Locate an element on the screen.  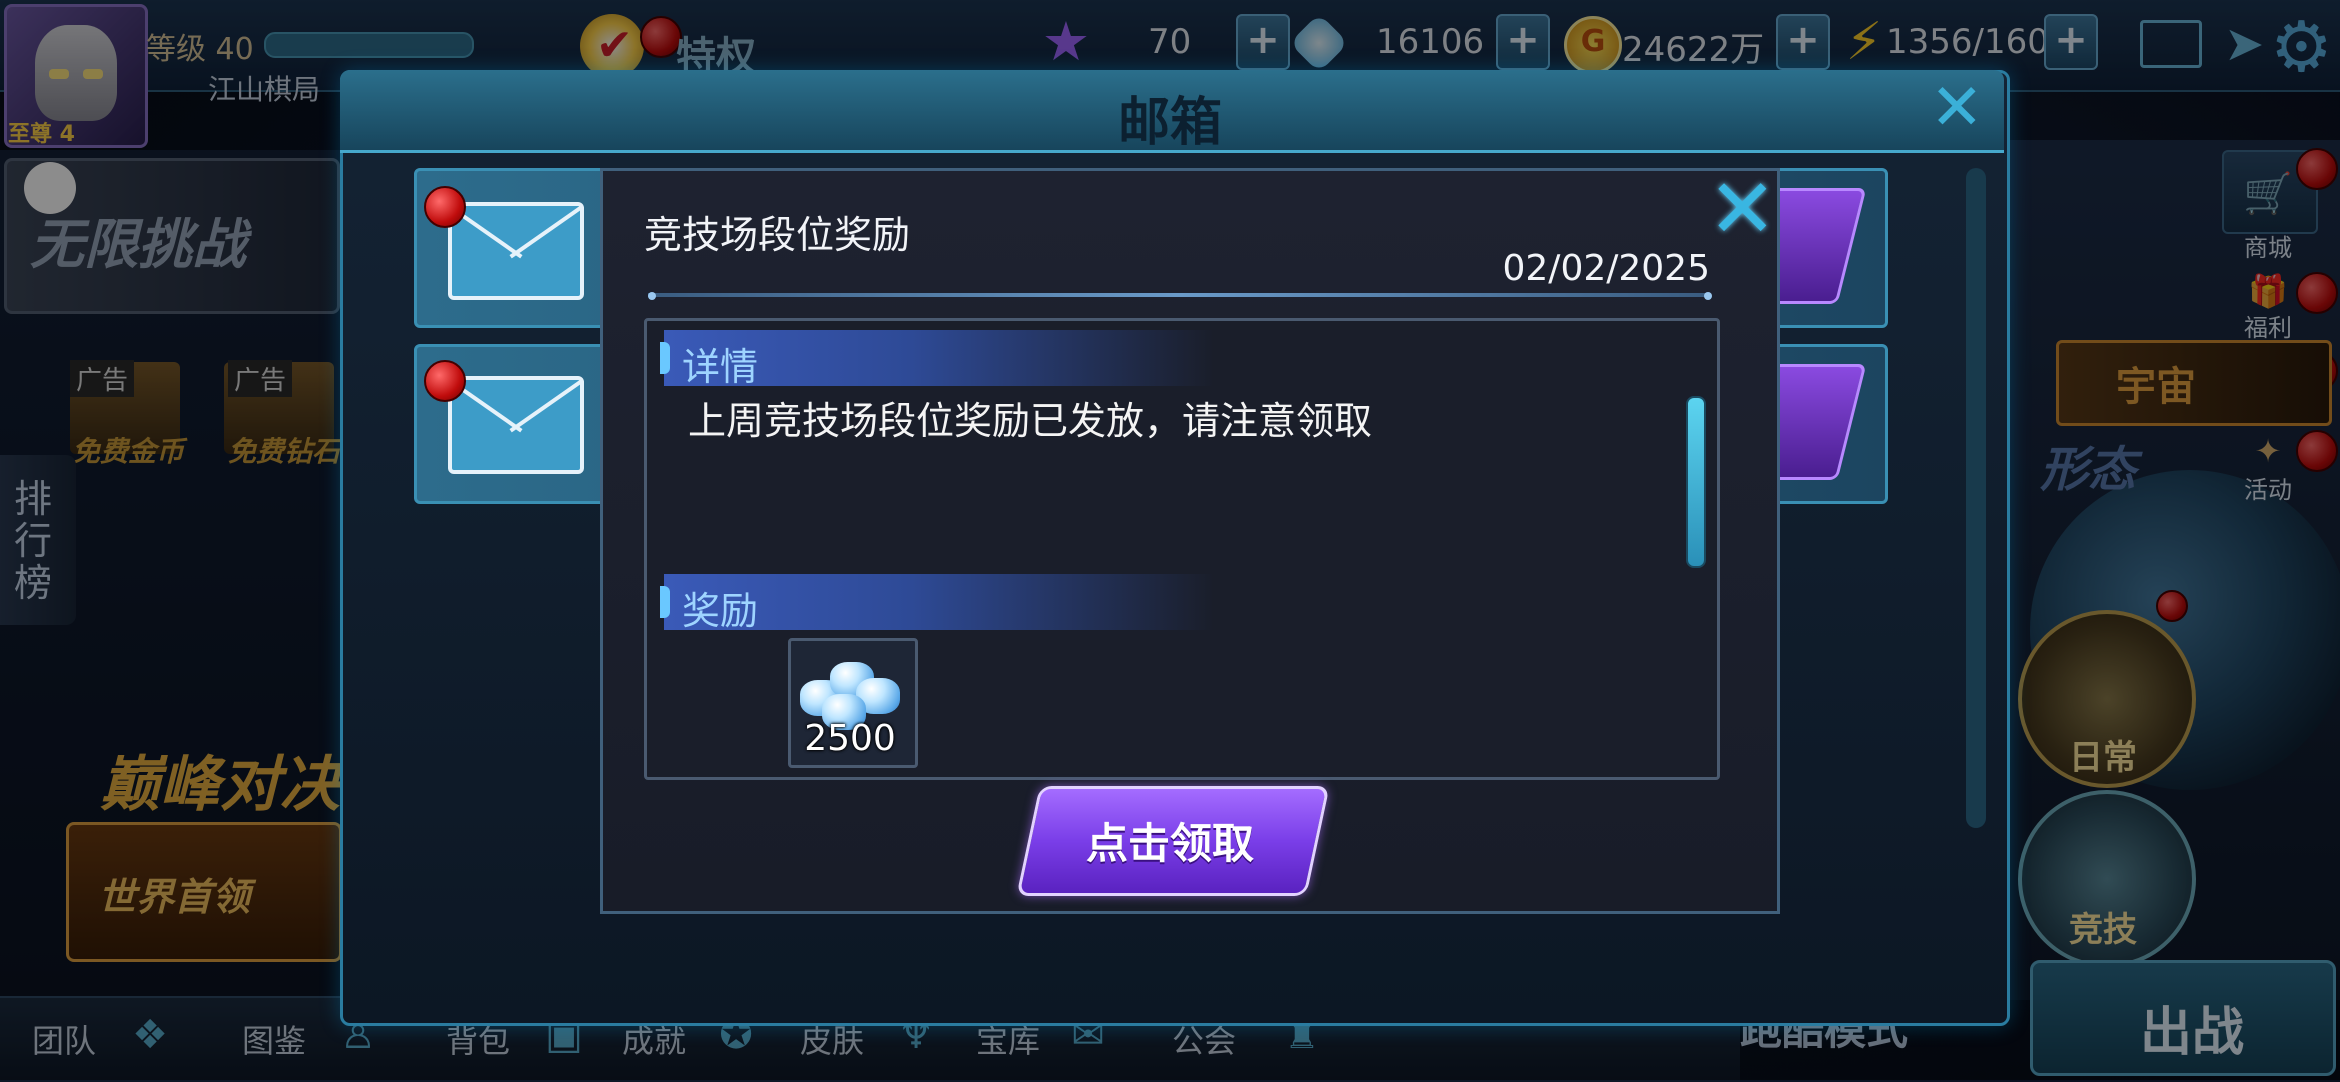
reward-count: 2500 is located at coordinates (850, 738).